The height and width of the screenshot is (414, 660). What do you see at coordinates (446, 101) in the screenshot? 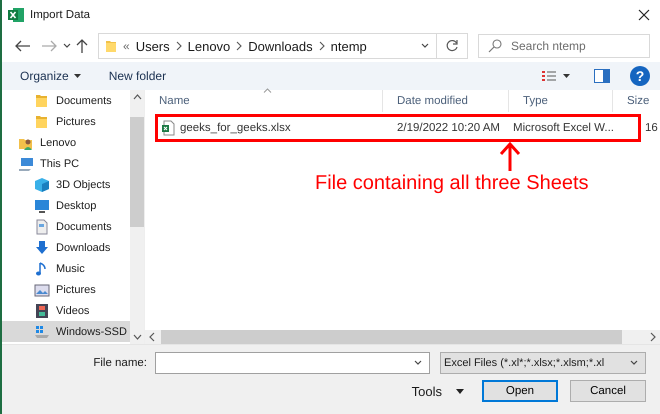
I see `column-header: Date modified` at bounding box center [446, 101].